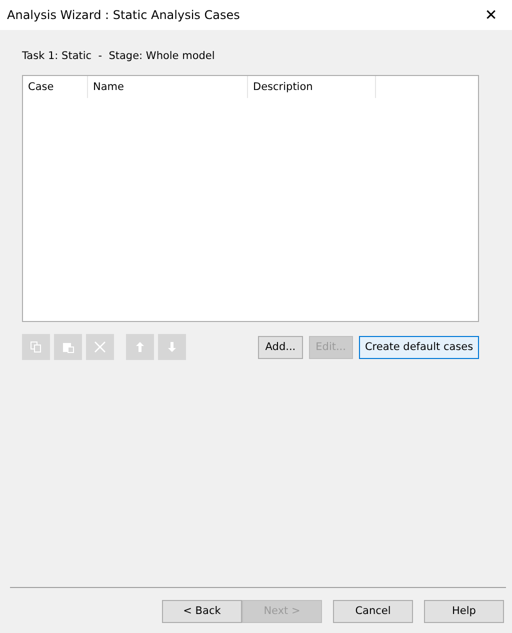  What do you see at coordinates (68, 347) in the screenshot?
I see `clipboard-icon` at bounding box center [68, 347].